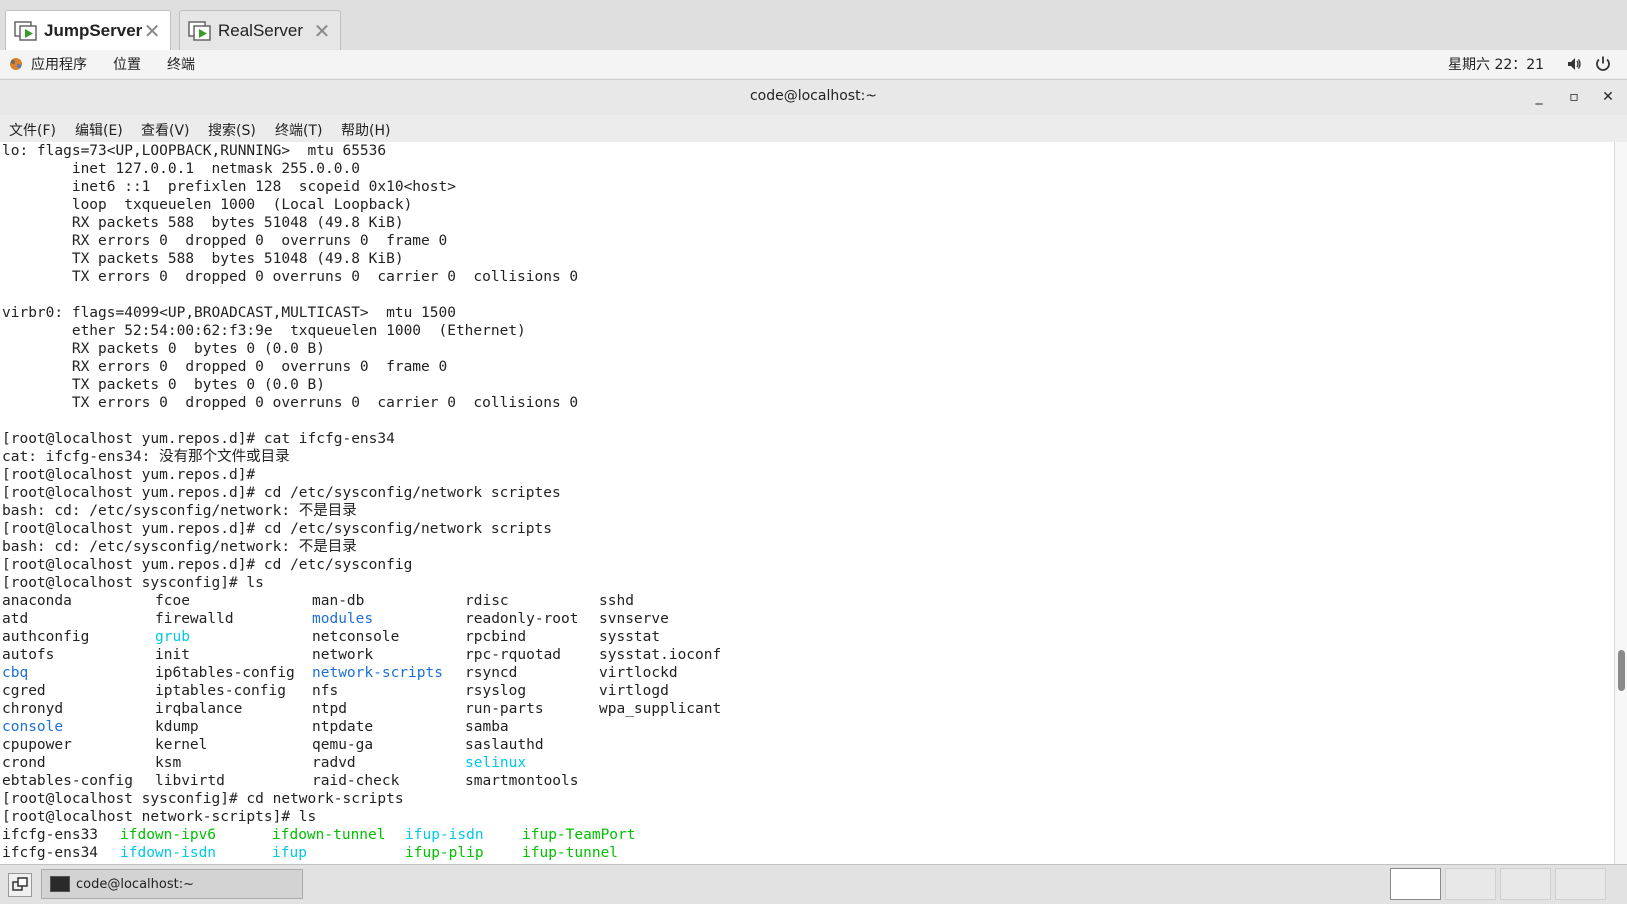 Image resolution: width=1627 pixels, height=904 pixels. I want to click on terminal-line: bash: cd: /etc/sysconfig/network: 不是目录, so click(370, 547).